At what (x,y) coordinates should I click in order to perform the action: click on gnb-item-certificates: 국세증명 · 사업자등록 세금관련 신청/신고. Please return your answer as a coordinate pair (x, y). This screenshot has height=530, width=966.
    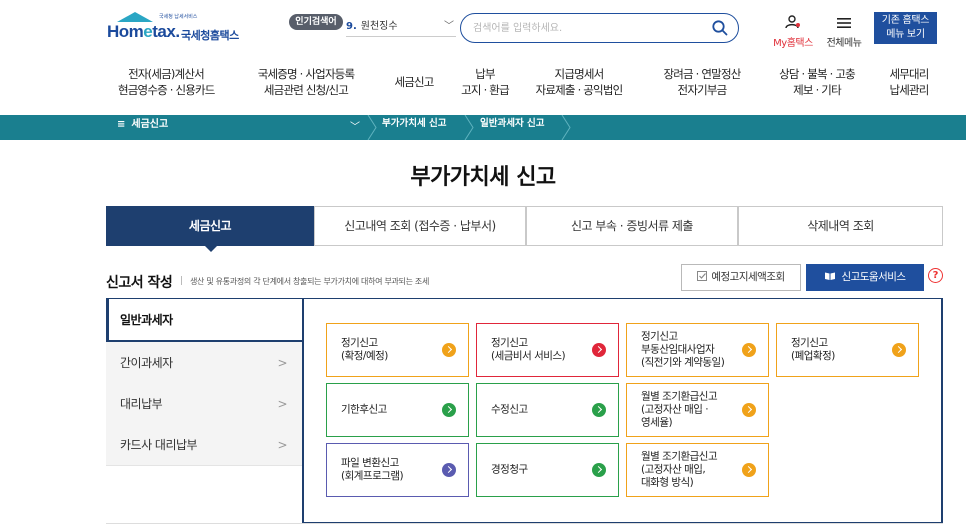
    Looking at the image, I should click on (306, 82).